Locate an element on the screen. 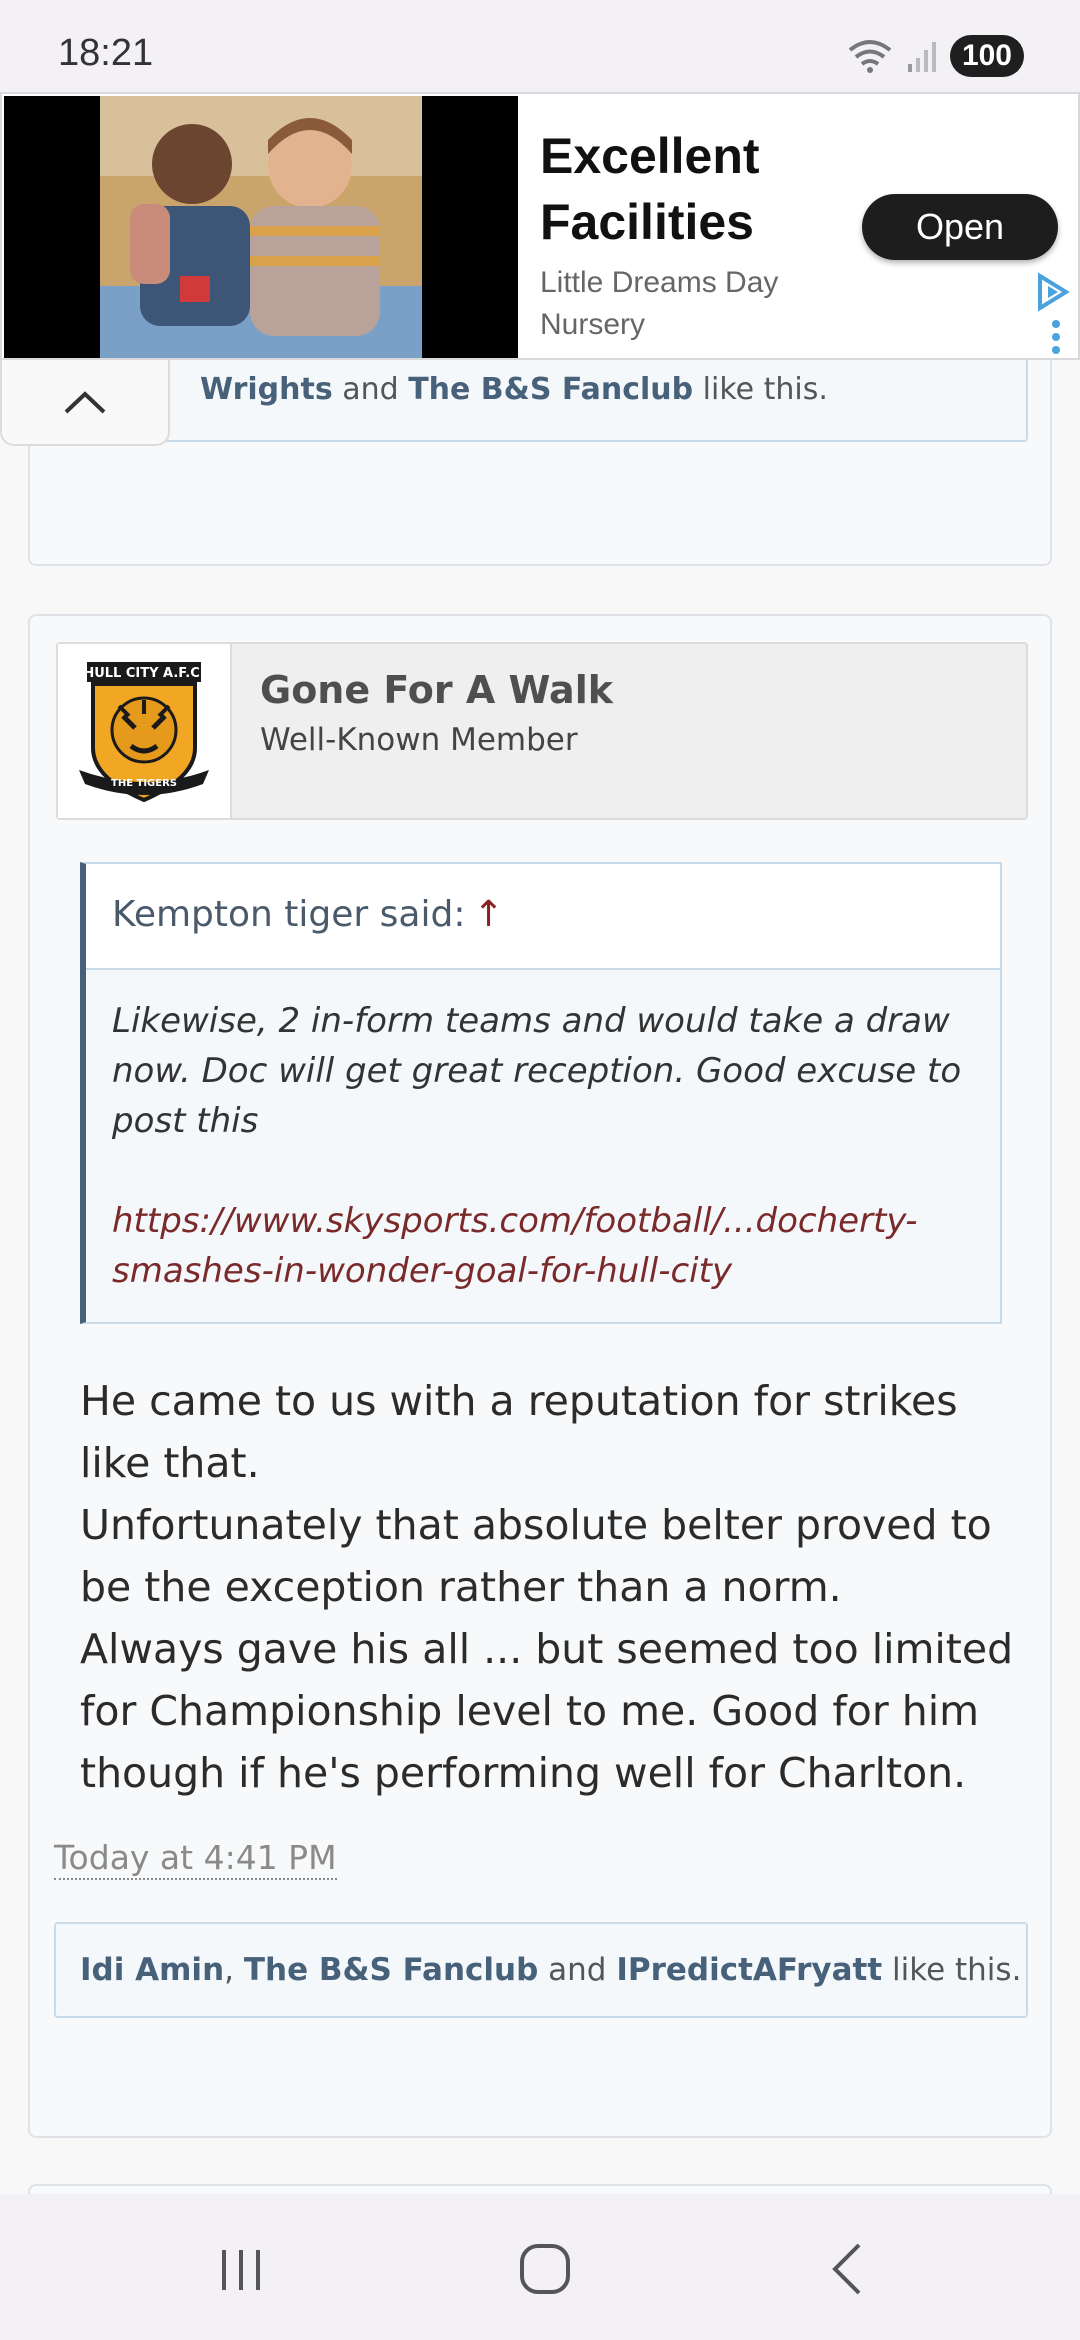 The height and width of the screenshot is (2340, 1080). hull-city-crest-icon: HULL CITY A.F.C. THE TIGERS is located at coordinates (144, 732).